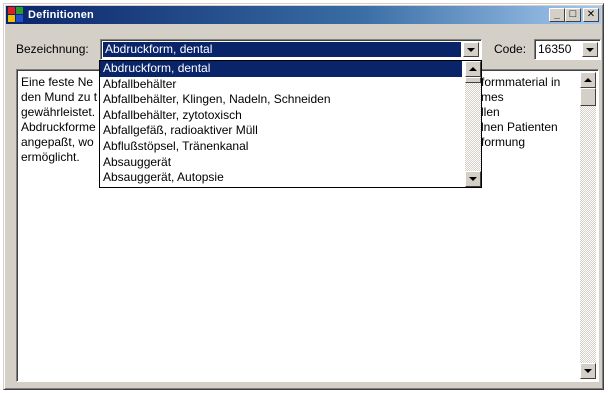 Image resolution: width=608 pixels, height=393 pixels. Describe the element at coordinates (281, 131) in the screenshot. I see `dropdown-item: Abfallgefäß, radioaktiver Müll` at that location.